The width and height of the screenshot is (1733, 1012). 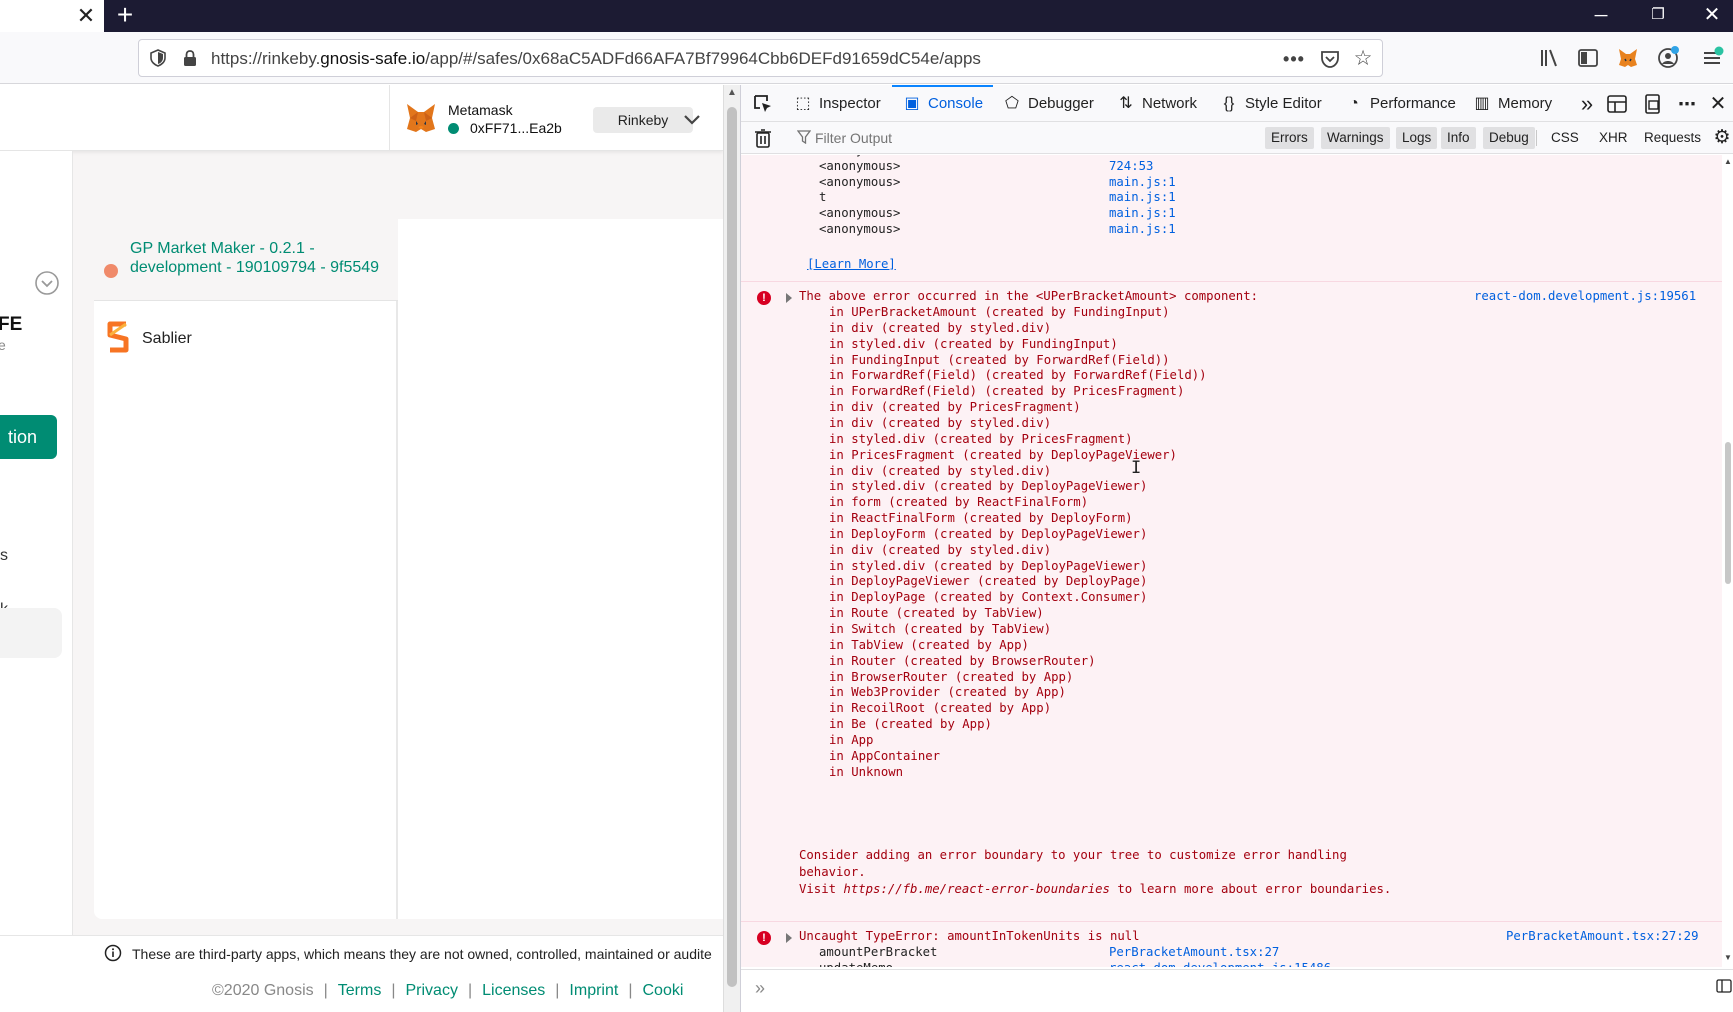 I want to click on terms-link: Terms, so click(x=360, y=990).